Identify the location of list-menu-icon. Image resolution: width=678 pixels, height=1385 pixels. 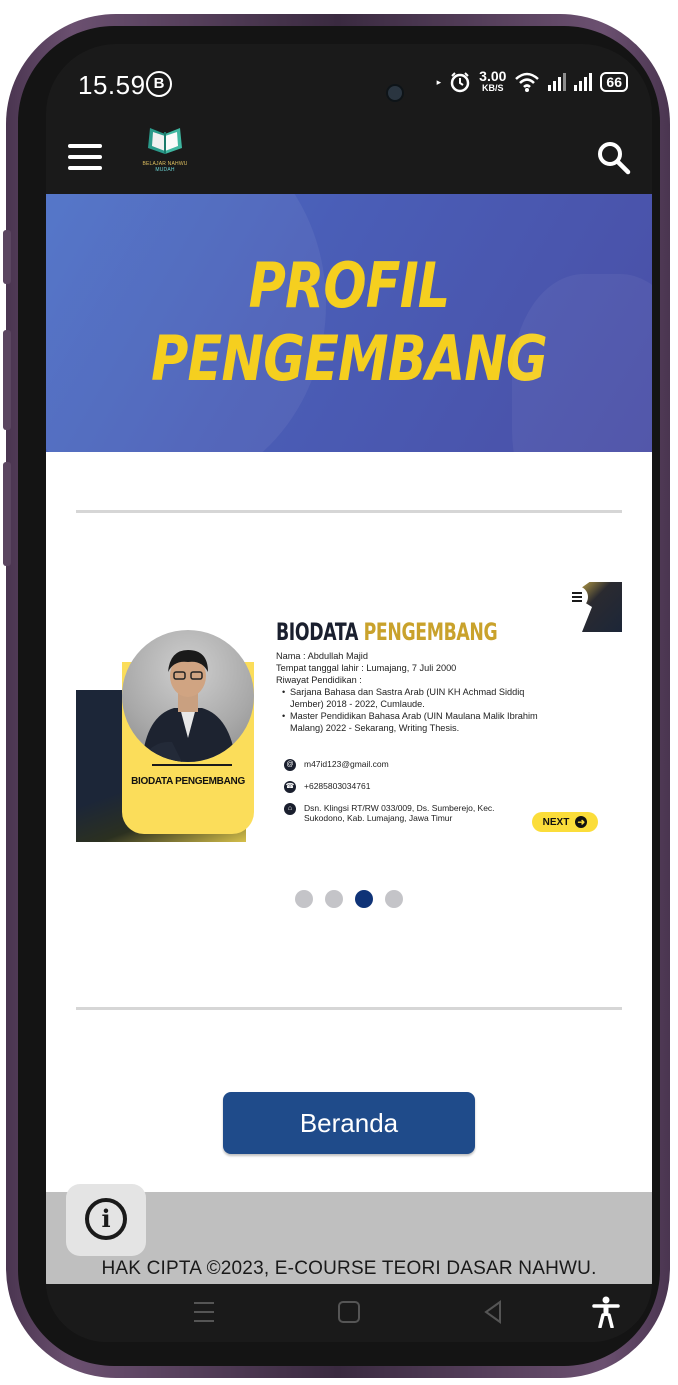
(577, 597).